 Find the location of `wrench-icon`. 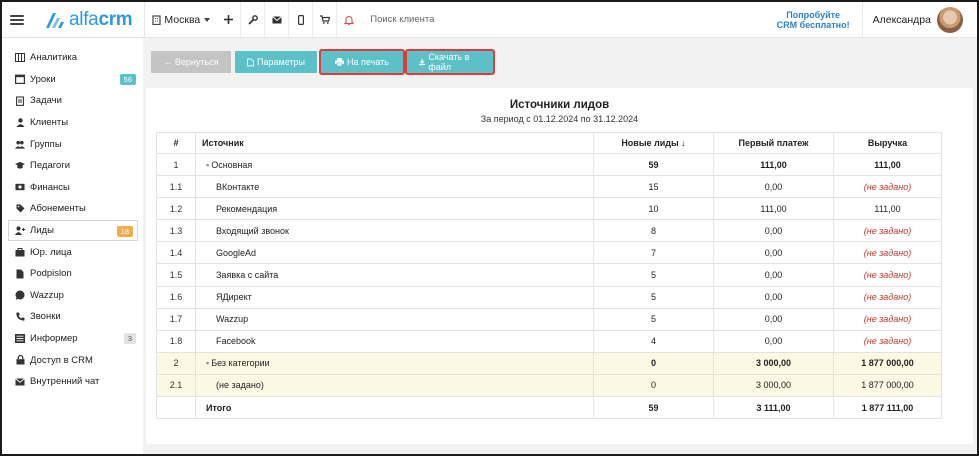

wrench-icon is located at coordinates (252, 20).